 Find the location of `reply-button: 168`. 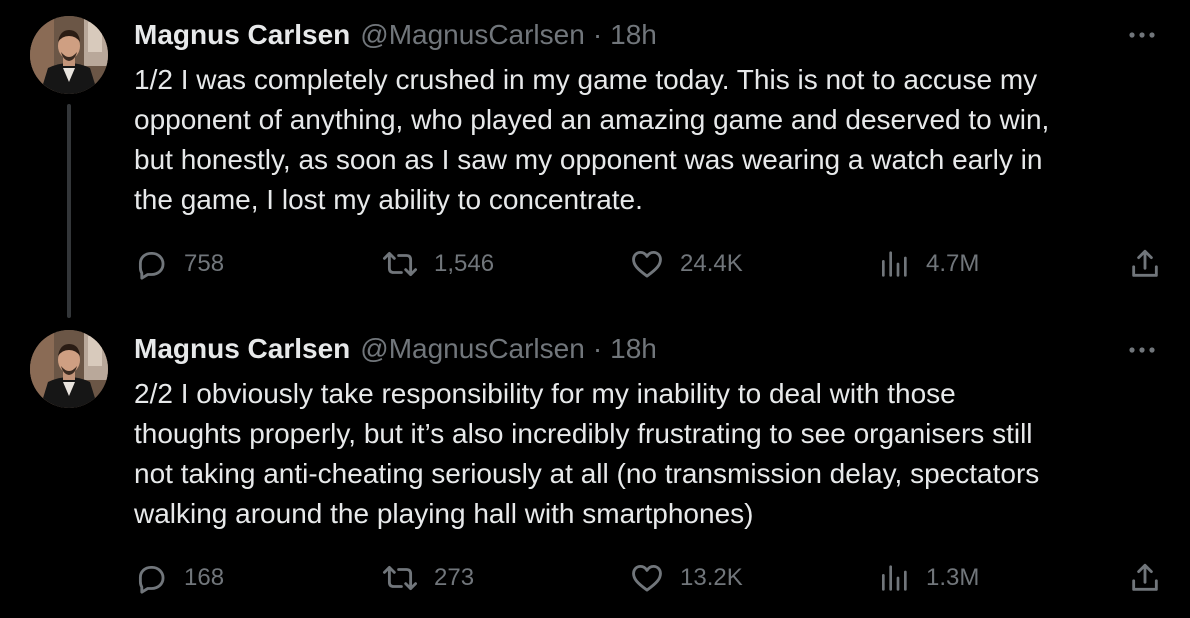

reply-button: 168 is located at coordinates (179, 578).